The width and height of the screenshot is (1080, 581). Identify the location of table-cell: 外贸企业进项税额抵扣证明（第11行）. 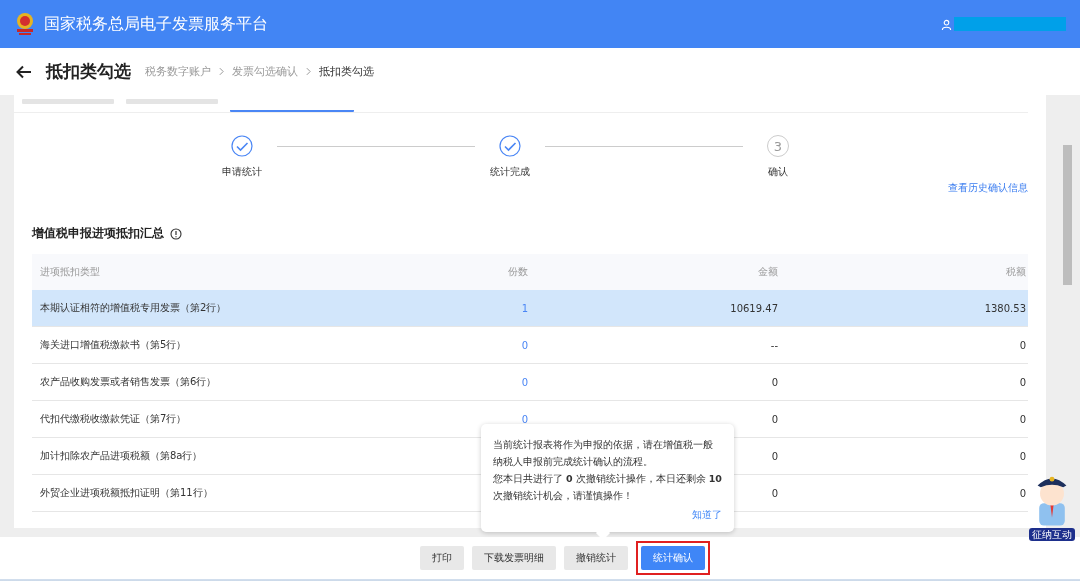
(126, 492).